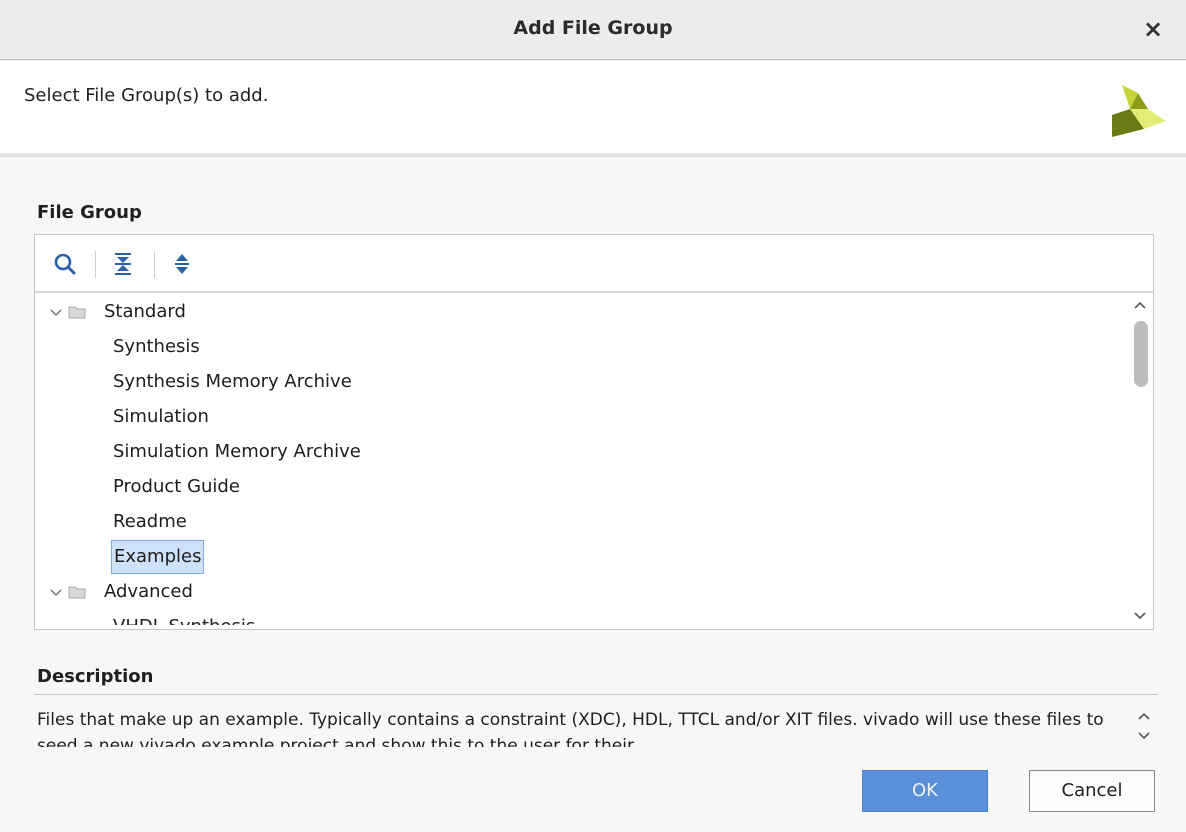 The height and width of the screenshot is (832, 1186). What do you see at coordinates (65, 264) in the screenshot?
I see `search-icon` at bounding box center [65, 264].